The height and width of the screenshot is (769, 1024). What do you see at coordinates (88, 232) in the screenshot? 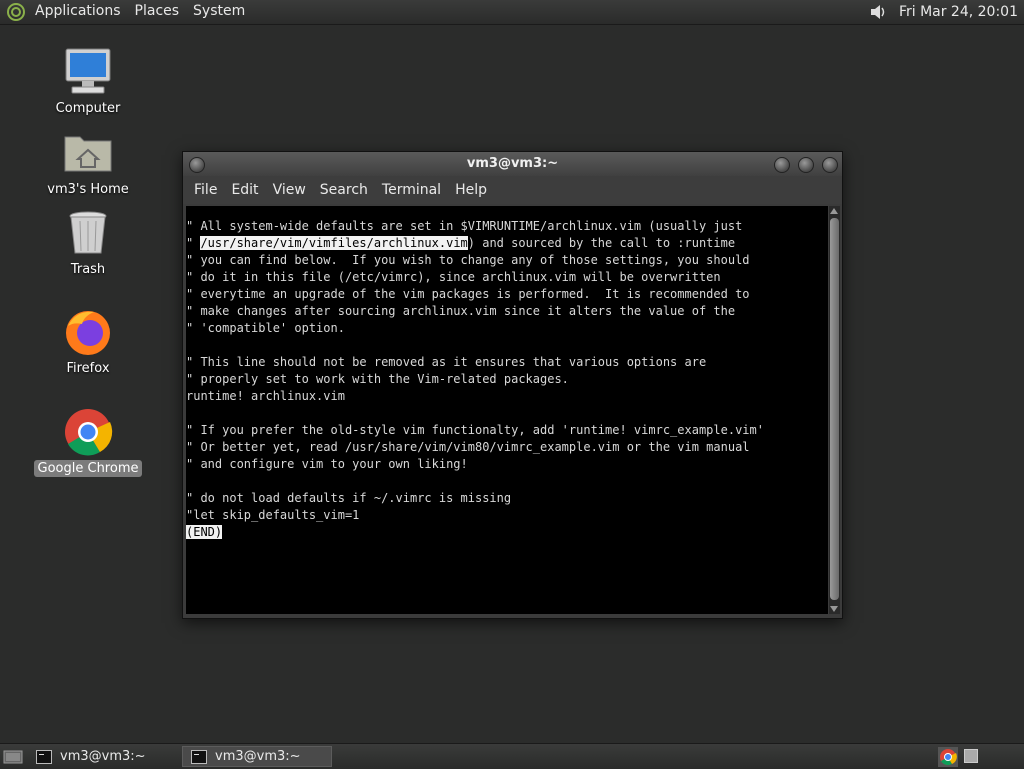
I see `trash-icon` at bounding box center [88, 232].